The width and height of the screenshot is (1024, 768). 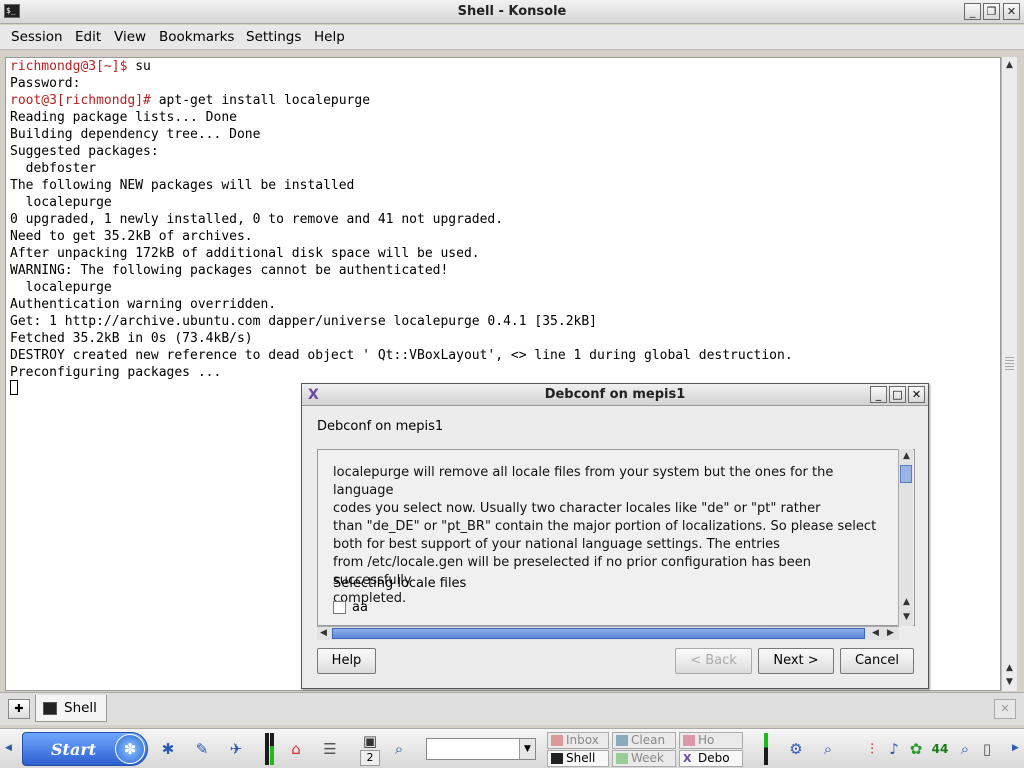 I want to click on task-week: Week, so click(x=644, y=758).